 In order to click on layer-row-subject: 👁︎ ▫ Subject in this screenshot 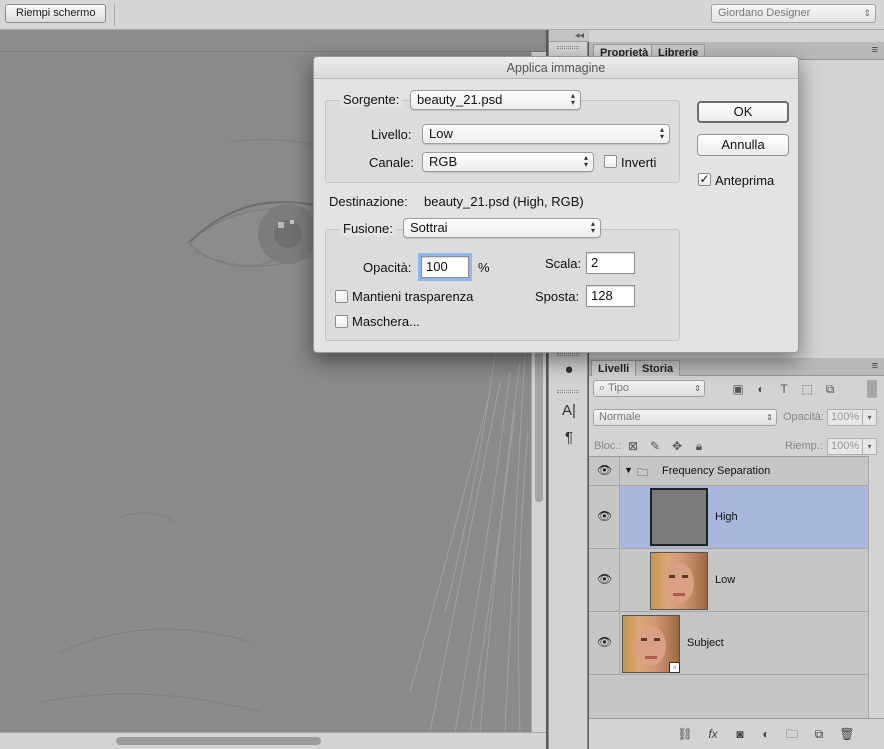, I will do `click(728, 643)`.